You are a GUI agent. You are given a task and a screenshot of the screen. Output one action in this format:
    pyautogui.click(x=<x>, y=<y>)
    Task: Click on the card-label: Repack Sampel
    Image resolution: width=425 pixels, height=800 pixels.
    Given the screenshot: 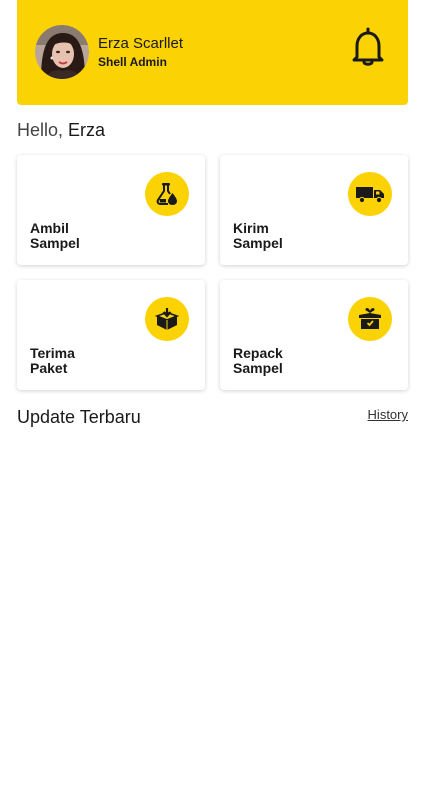 What is the action you would take?
    pyautogui.click(x=258, y=360)
    